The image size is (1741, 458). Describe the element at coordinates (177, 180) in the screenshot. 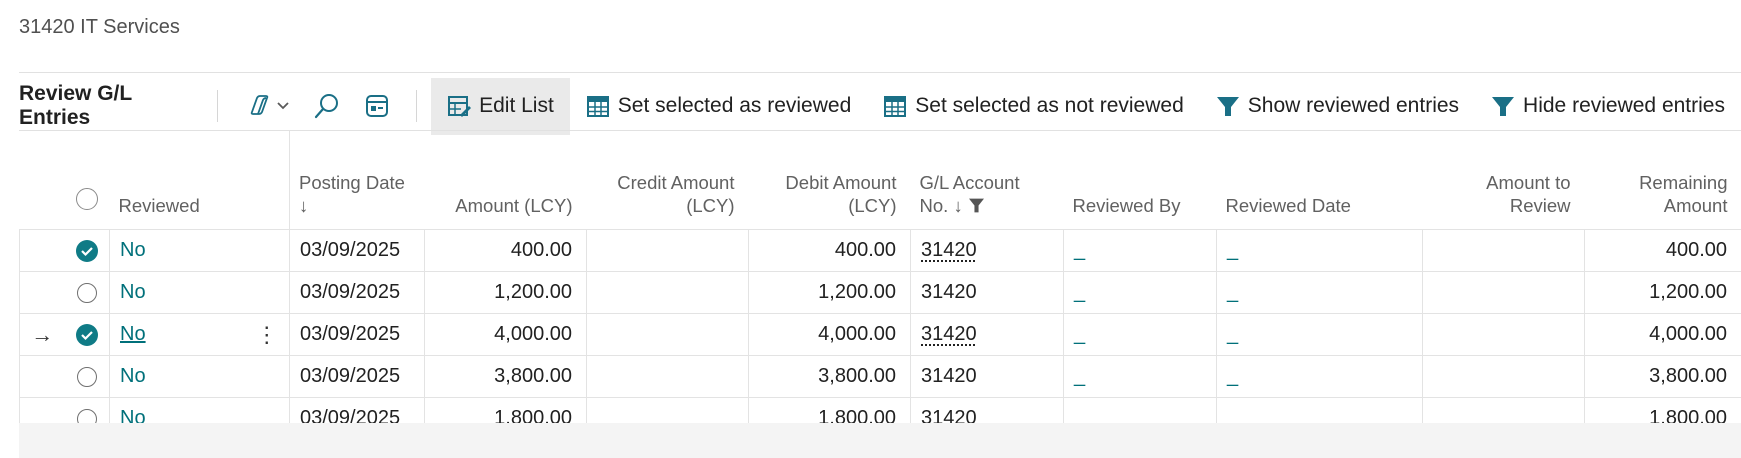

I see `col-reviewed: Reviewed` at that location.